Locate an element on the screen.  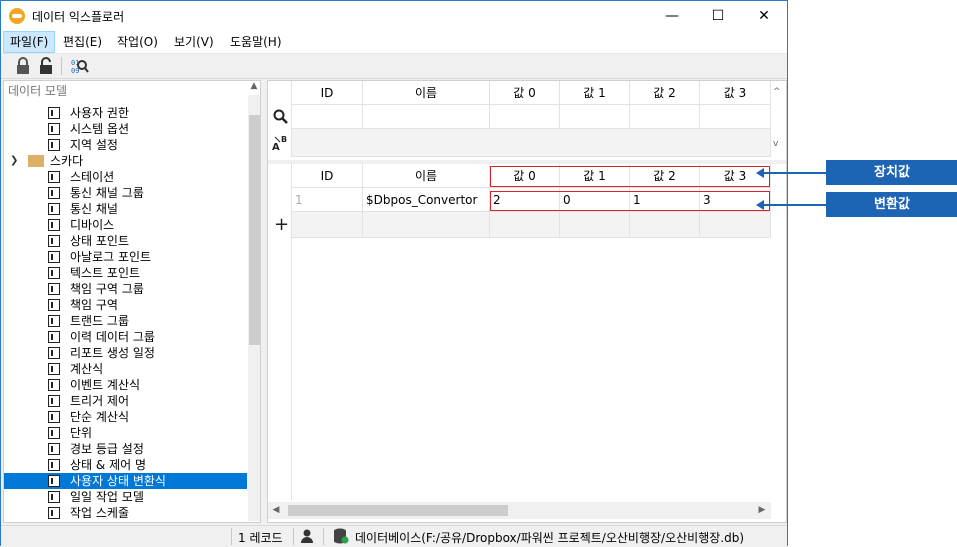
menu-file: 파일(F) is located at coordinates (29, 42).